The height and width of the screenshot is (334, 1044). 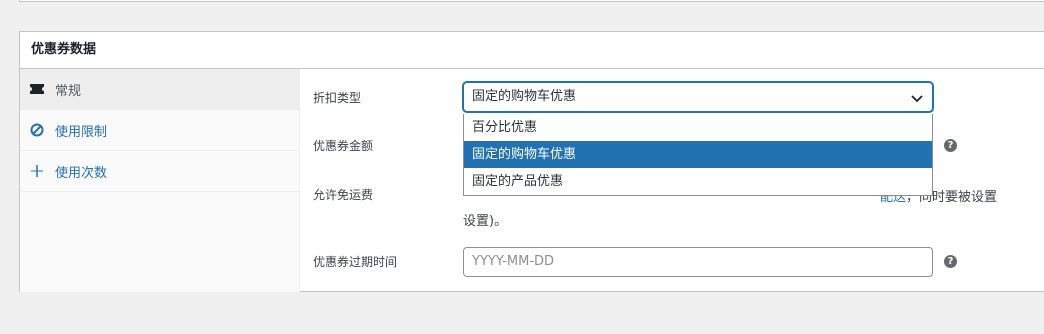 I want to click on panel-title: 优惠券数据, so click(x=532, y=50).